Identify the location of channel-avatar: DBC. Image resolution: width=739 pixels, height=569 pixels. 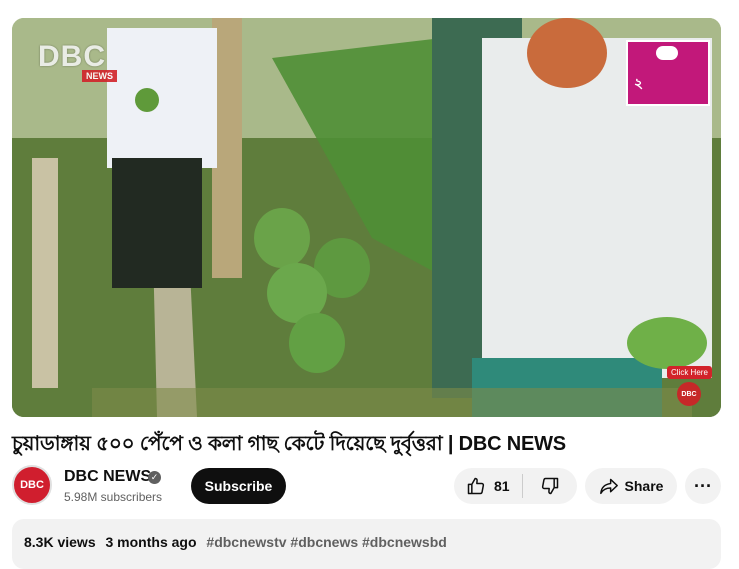
(32, 485).